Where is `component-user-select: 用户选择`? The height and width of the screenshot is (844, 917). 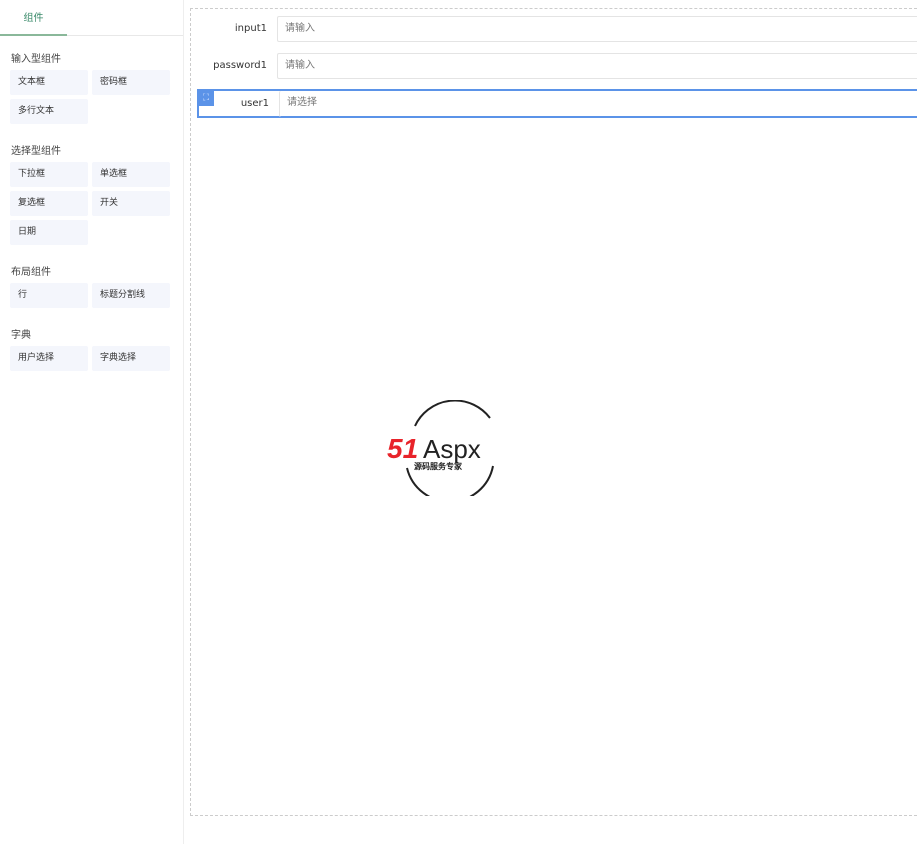
component-user-select: 用户选择 is located at coordinates (49, 358).